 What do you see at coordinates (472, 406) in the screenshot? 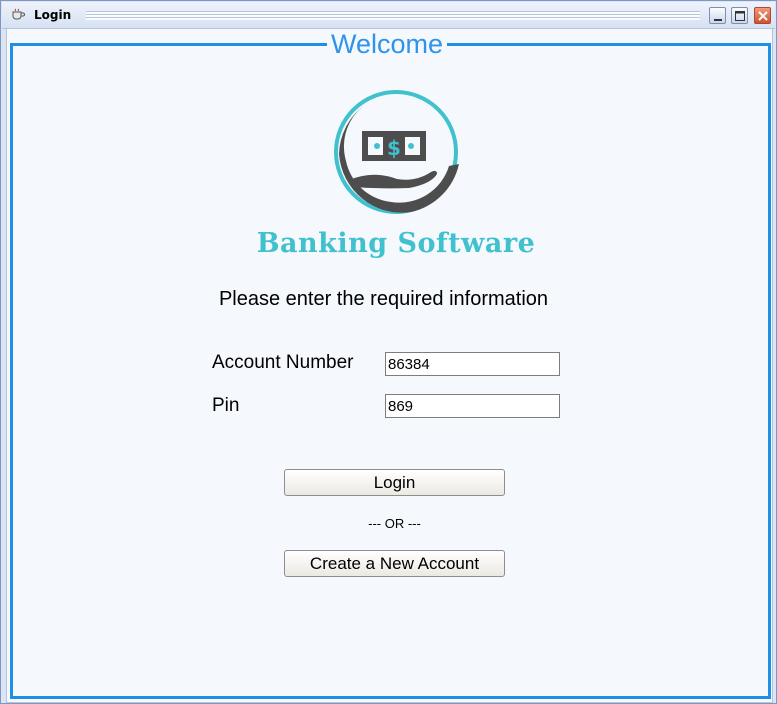
I see `pin-field` at bounding box center [472, 406].